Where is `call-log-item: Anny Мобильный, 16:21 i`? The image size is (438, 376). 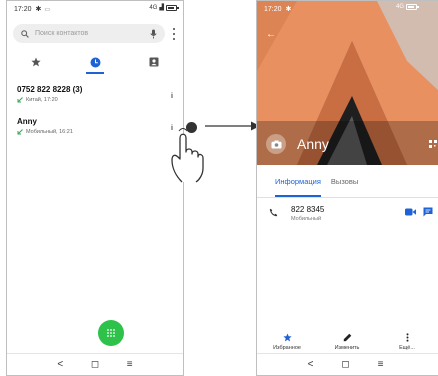
call-log-item: Anny Мобильный, 16:21 i is located at coordinates (97, 126).